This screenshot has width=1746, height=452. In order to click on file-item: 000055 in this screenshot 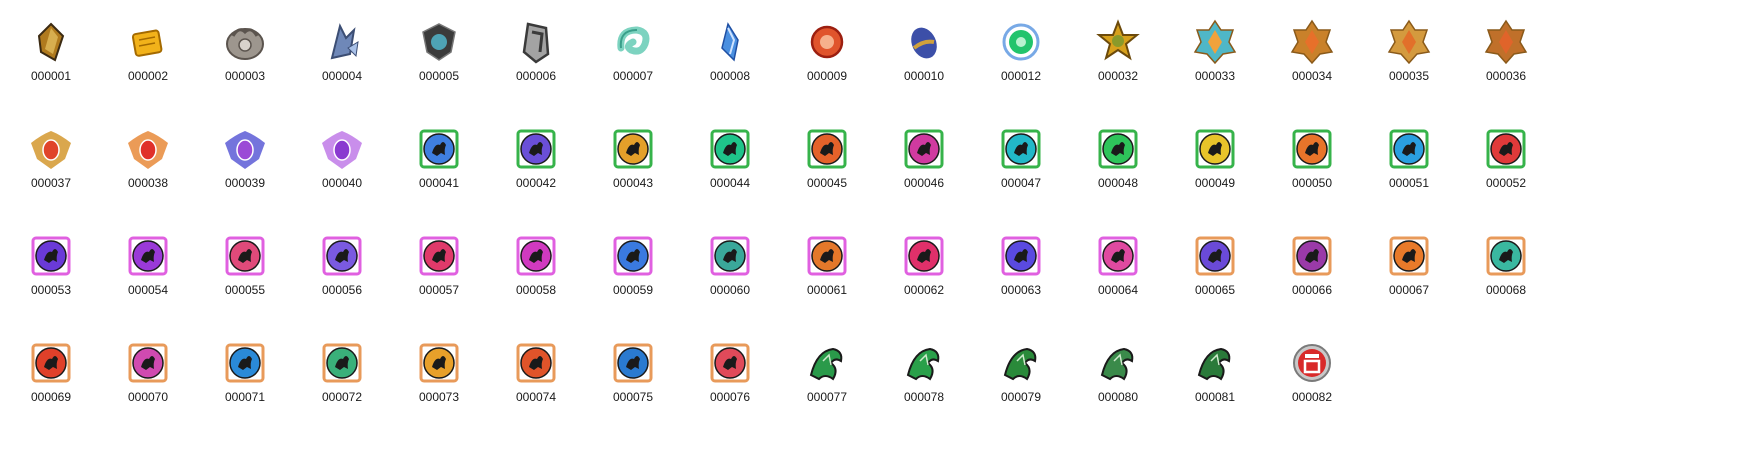, I will do `click(245, 277)`.